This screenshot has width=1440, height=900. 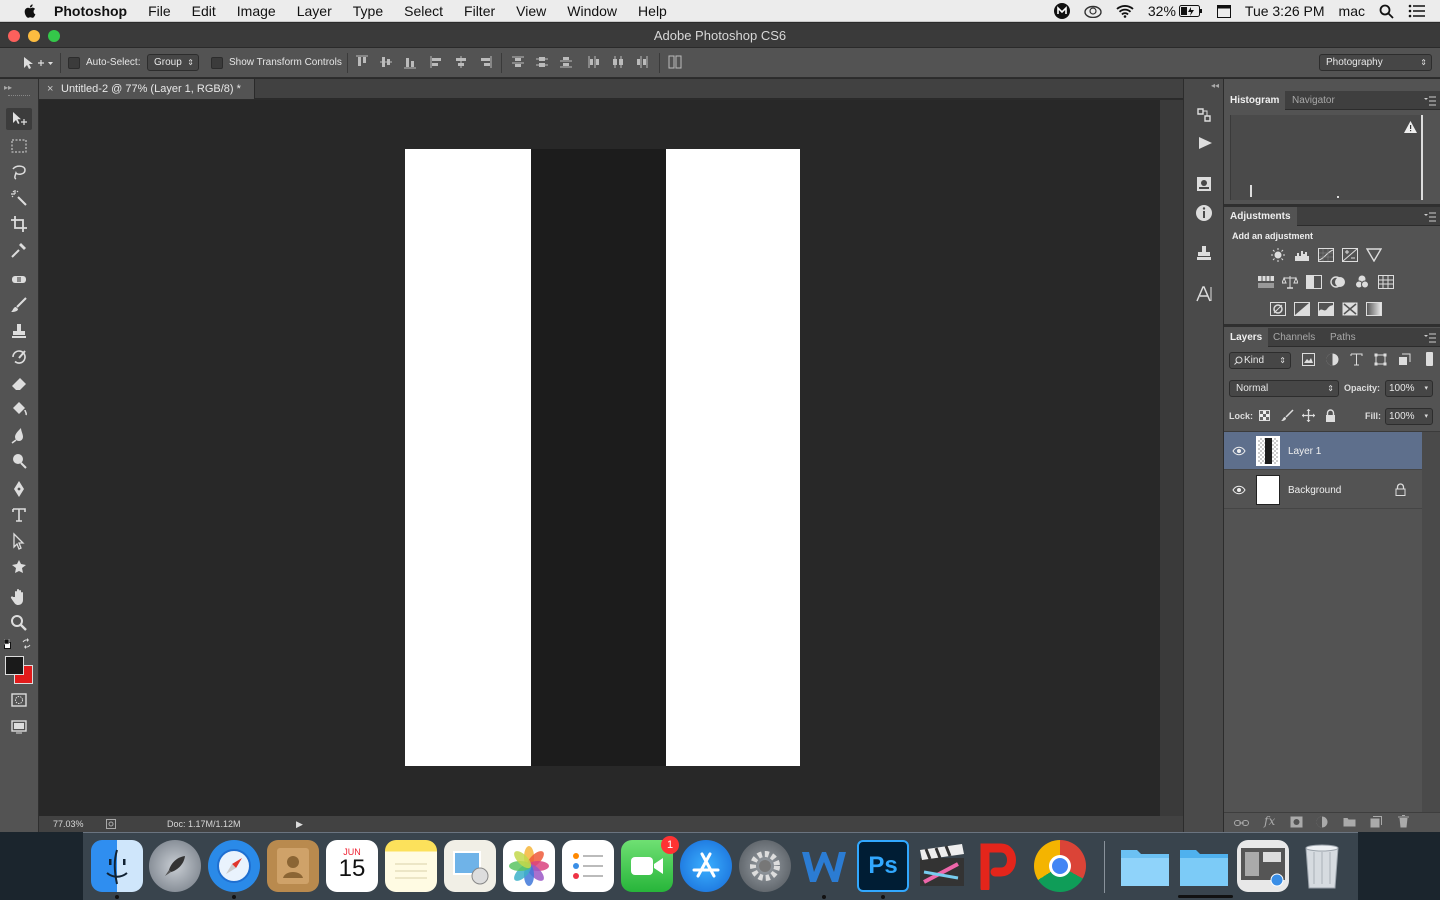 I want to click on hue-saturation-icon, so click(x=1266, y=282).